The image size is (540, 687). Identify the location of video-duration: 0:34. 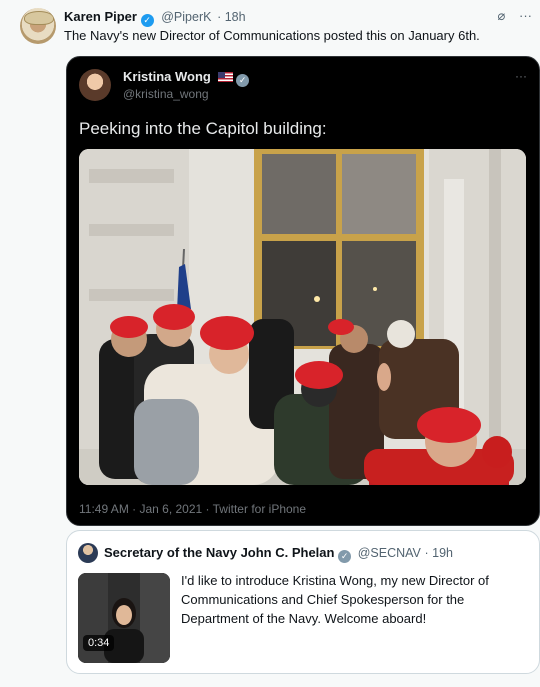
(99, 643).